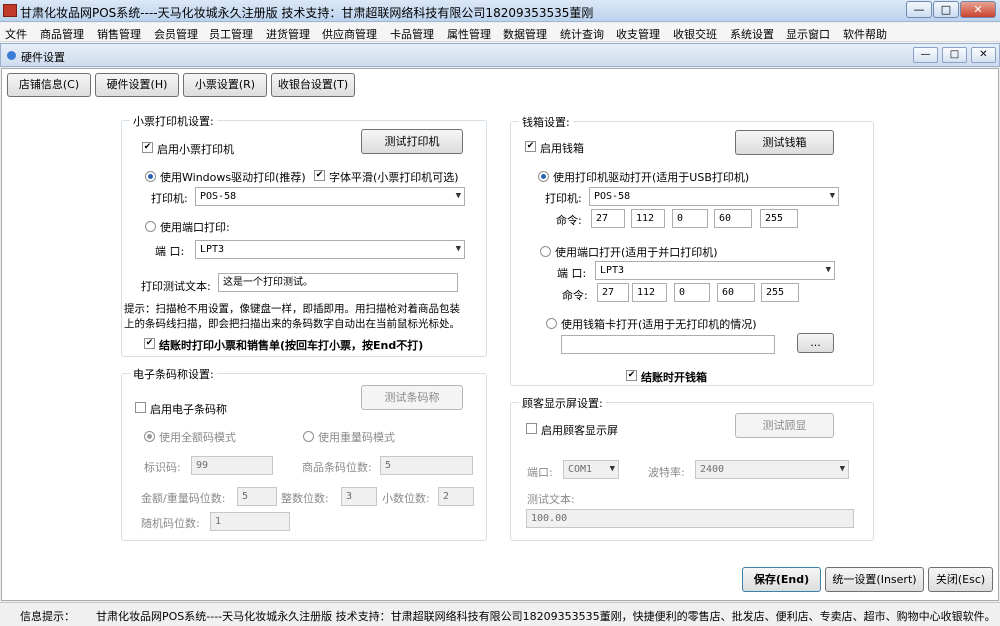 The width and height of the screenshot is (1000, 626). Describe the element at coordinates (575, 295) in the screenshot. I see `drawer-cmd2-label: 命令:` at that location.